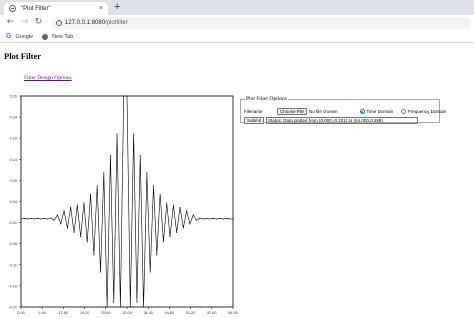  Describe the element at coordinates (170, 313) in the screenshot. I see `x-tick-label: 44.80` at that location.